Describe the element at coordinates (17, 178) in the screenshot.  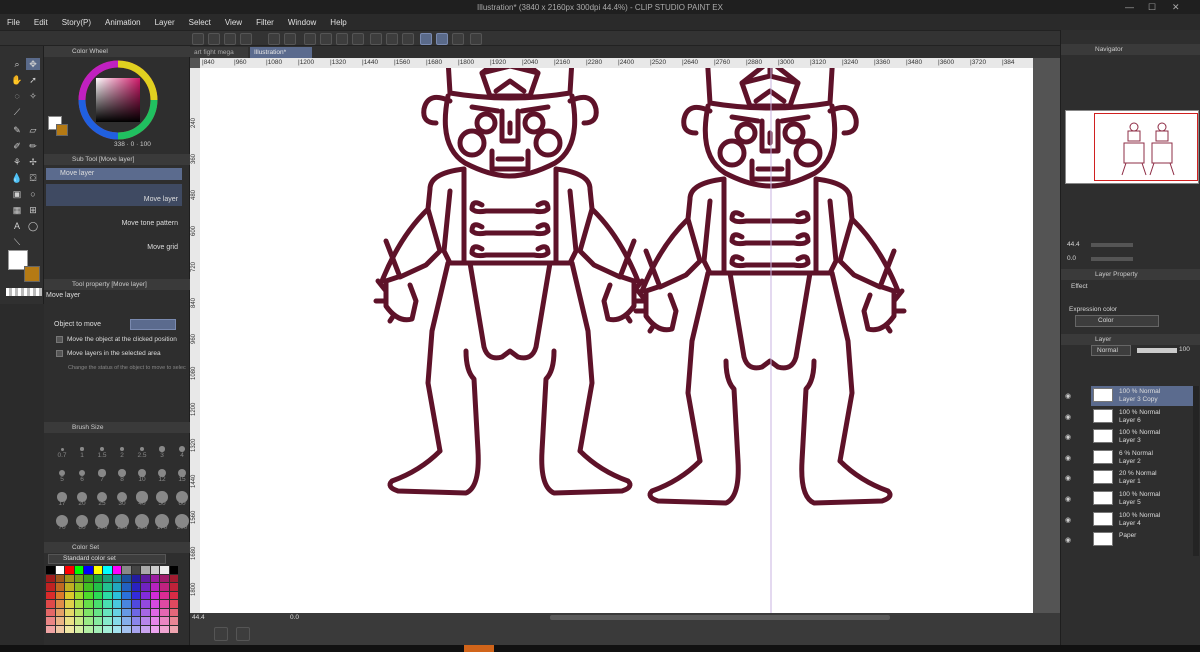
I see `blend-icon: 💧` at that location.